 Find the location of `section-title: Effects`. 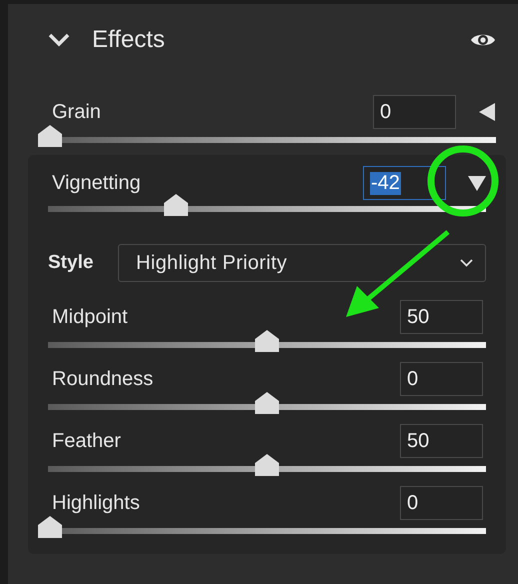

section-title: Effects is located at coordinates (129, 40).